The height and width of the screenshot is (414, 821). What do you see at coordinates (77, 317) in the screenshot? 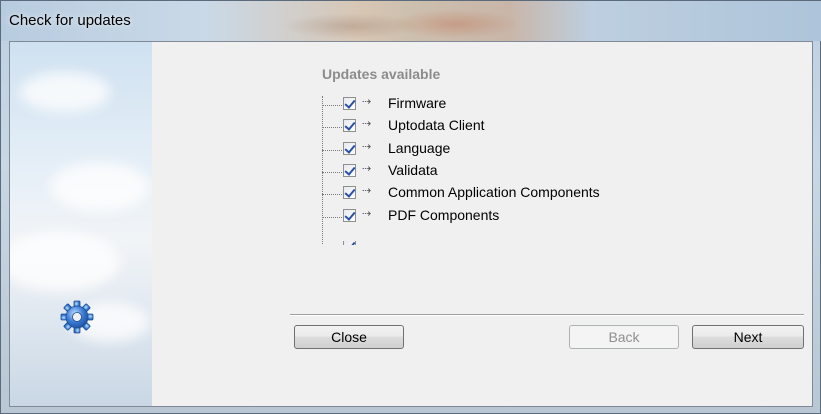
I see `gear-icon` at bounding box center [77, 317].